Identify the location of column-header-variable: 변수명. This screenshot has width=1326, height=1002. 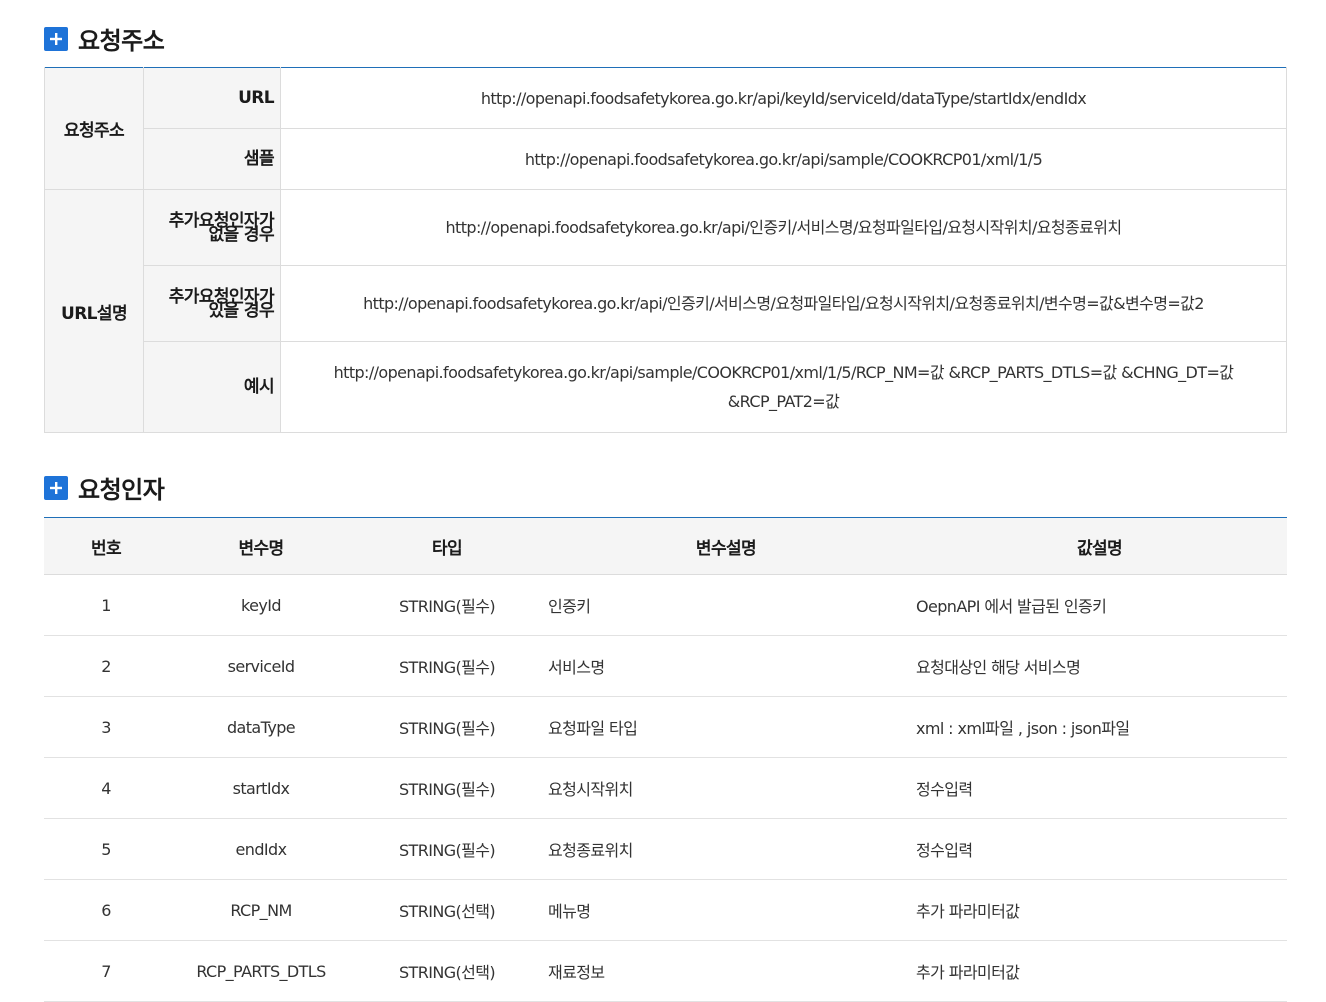
(261, 546).